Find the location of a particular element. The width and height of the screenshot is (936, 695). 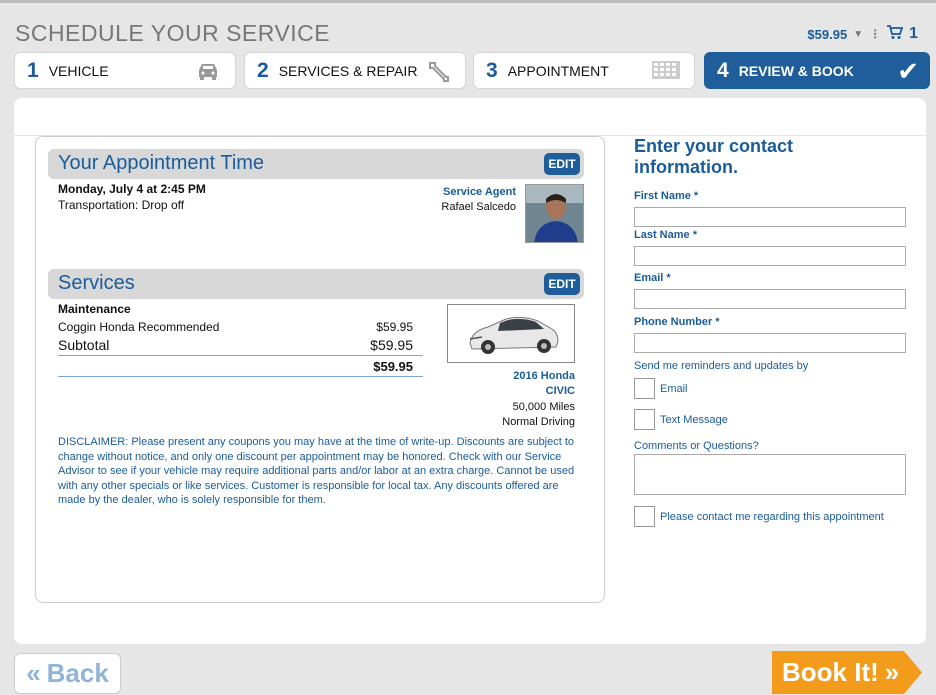

step-label: APPOINTMENT is located at coordinates (558, 70).